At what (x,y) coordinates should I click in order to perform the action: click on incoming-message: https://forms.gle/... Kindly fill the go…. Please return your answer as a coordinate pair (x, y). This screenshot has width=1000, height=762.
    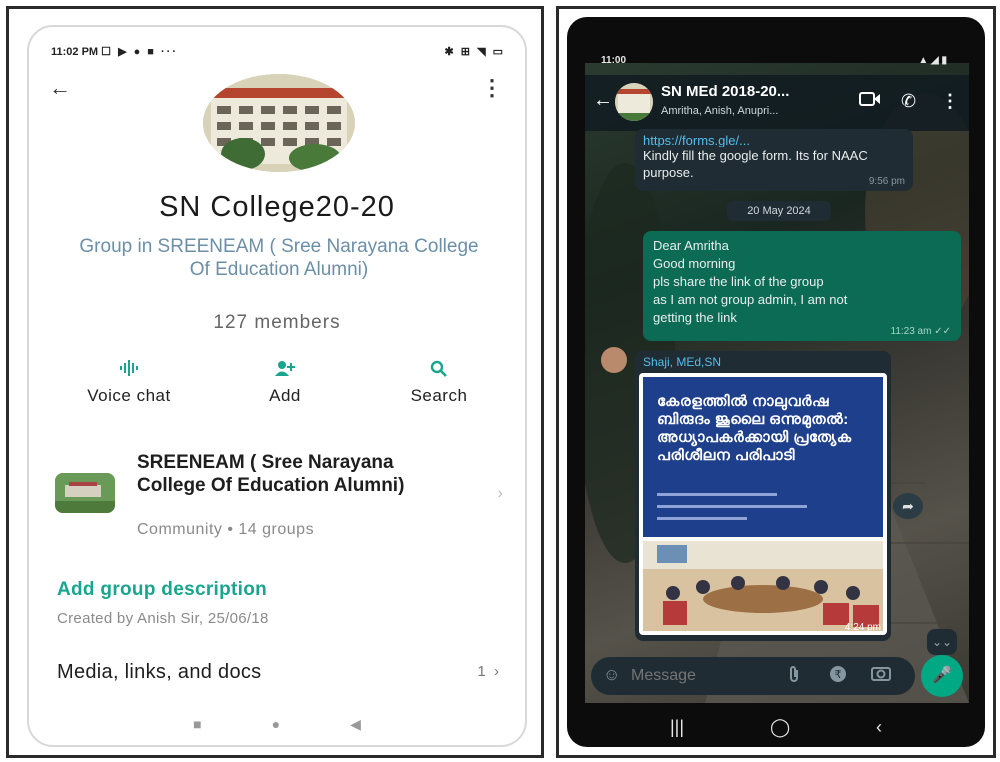
    Looking at the image, I should click on (774, 160).